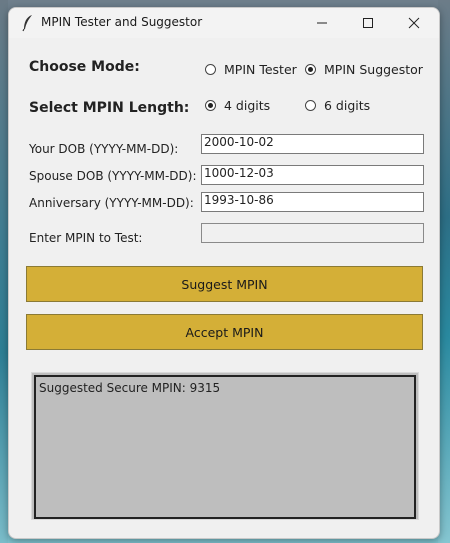 The image size is (450, 543). What do you see at coordinates (247, 105) in the screenshot?
I see `radio-4-digits-label: 4 digits` at bounding box center [247, 105].